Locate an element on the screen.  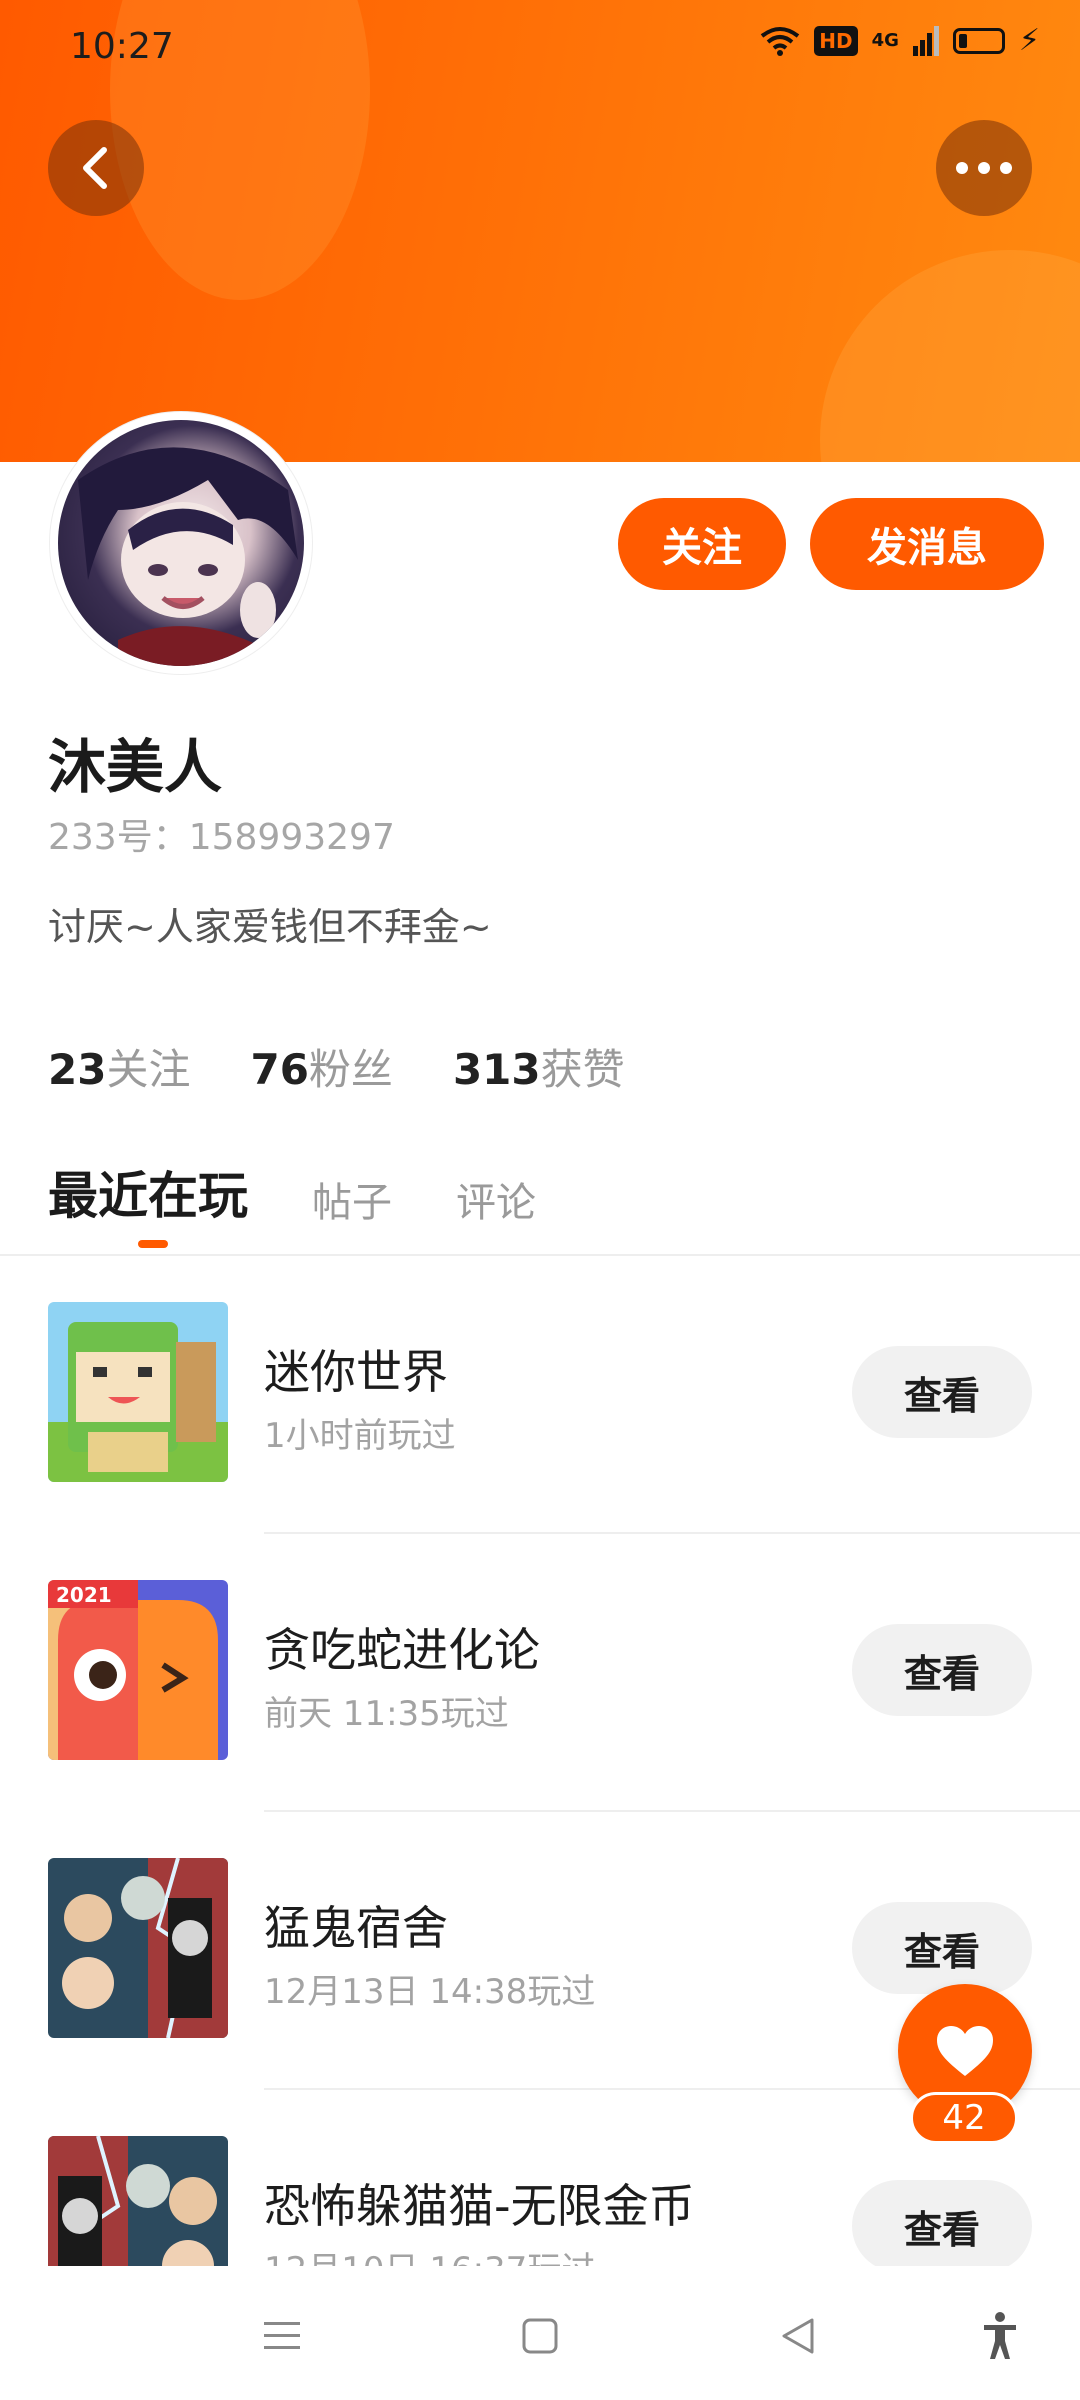
status-bar: 10:27 HD 4G ⚡ is located at coordinates (540, 48).